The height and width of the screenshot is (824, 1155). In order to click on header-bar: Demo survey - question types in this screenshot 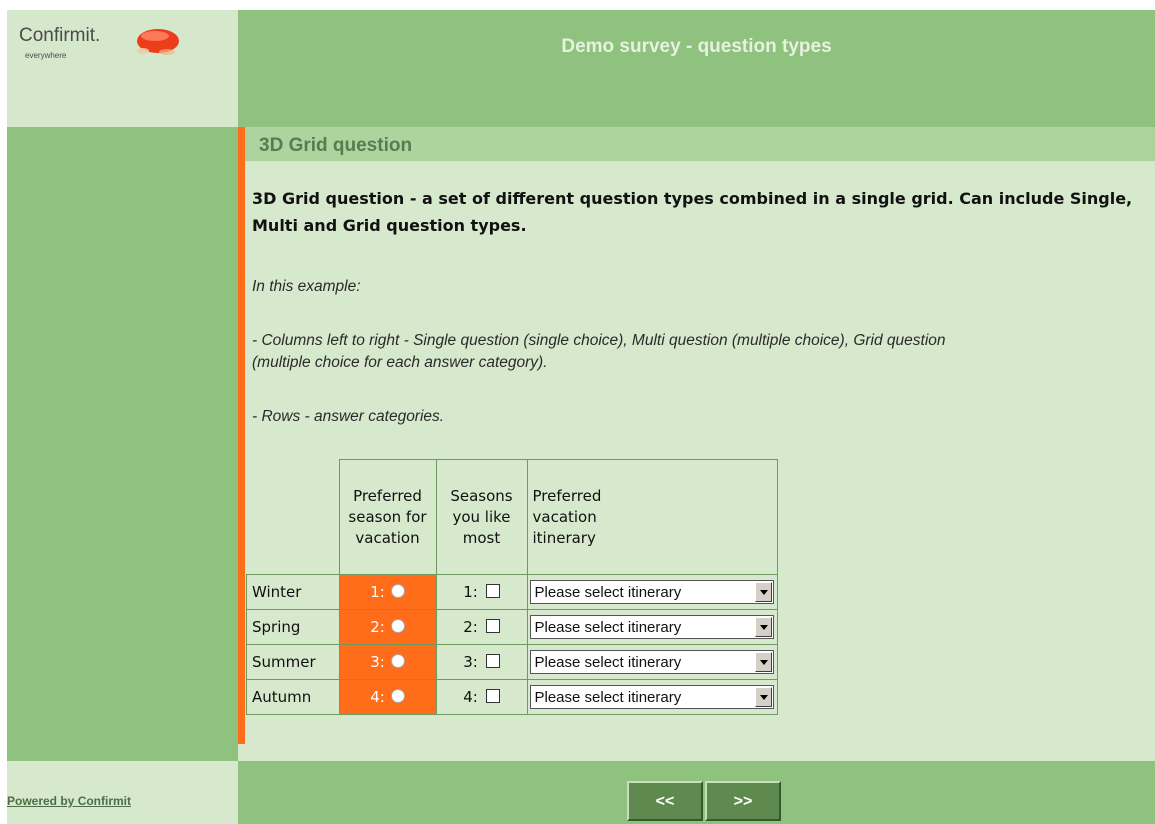, I will do `click(696, 68)`.